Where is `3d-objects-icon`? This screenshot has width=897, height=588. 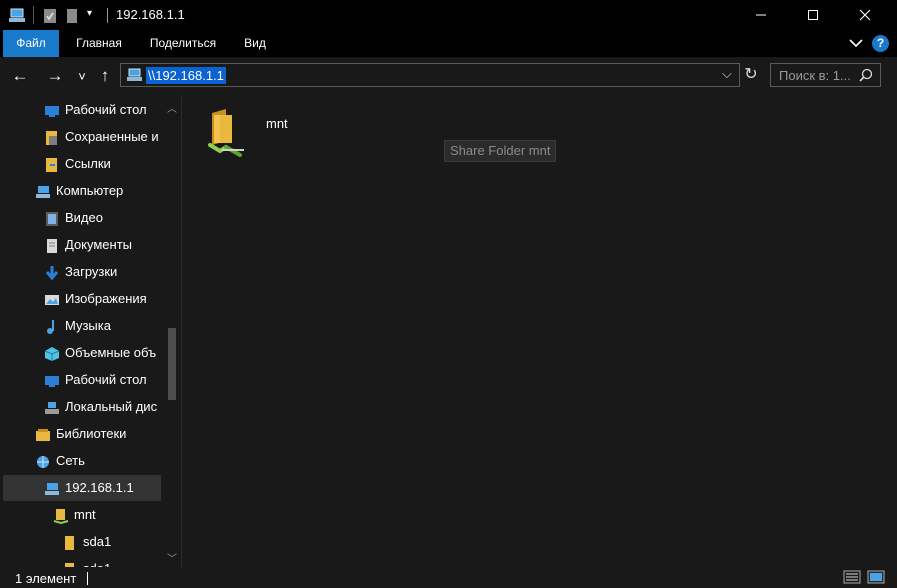 3d-objects-icon is located at coordinates (52, 353).